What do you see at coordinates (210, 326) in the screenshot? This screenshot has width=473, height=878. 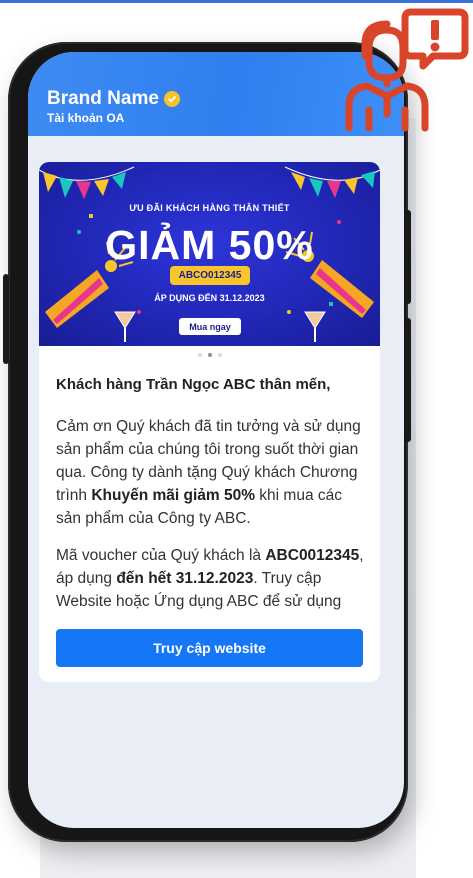 I see `buy-now-button: Mua ngay` at bounding box center [210, 326].